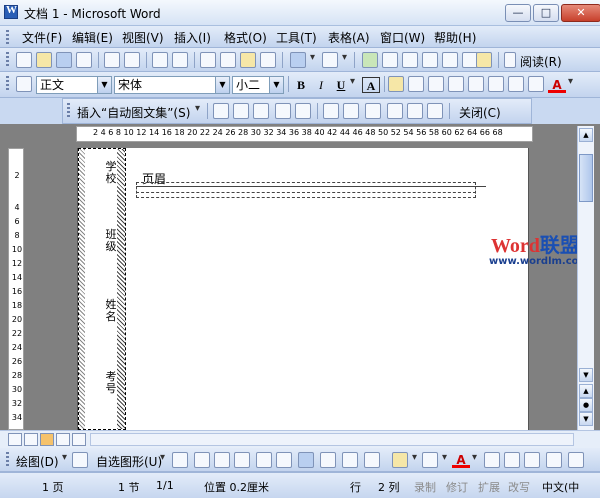 The width and height of the screenshot is (600, 498). Describe the element at coordinates (24, 84) in the screenshot. I see `styles-pane-icon` at that location.